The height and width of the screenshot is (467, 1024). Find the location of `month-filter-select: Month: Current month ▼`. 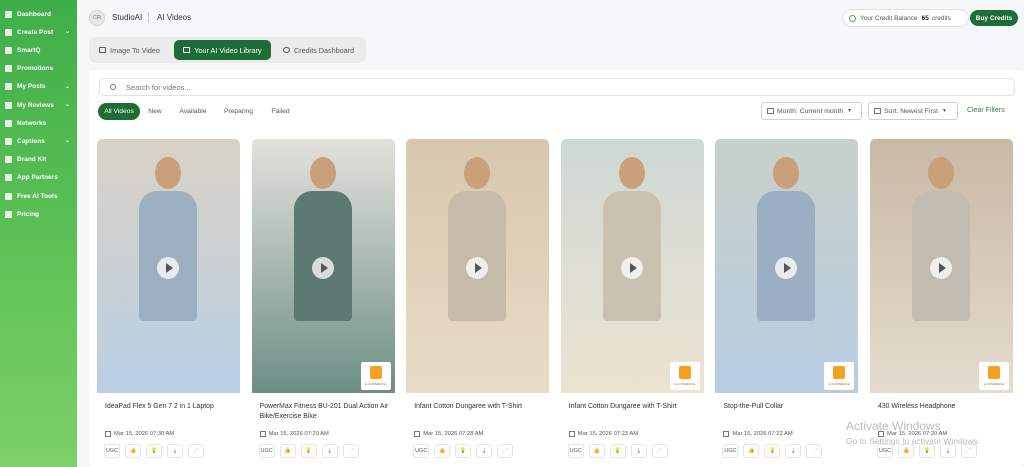

month-filter-select: Month: Current month ▼ is located at coordinates (811, 111).